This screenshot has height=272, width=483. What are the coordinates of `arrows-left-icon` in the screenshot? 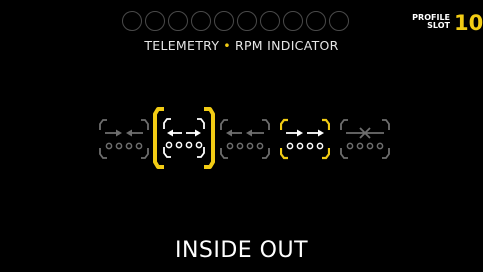 It's located at (245, 133).